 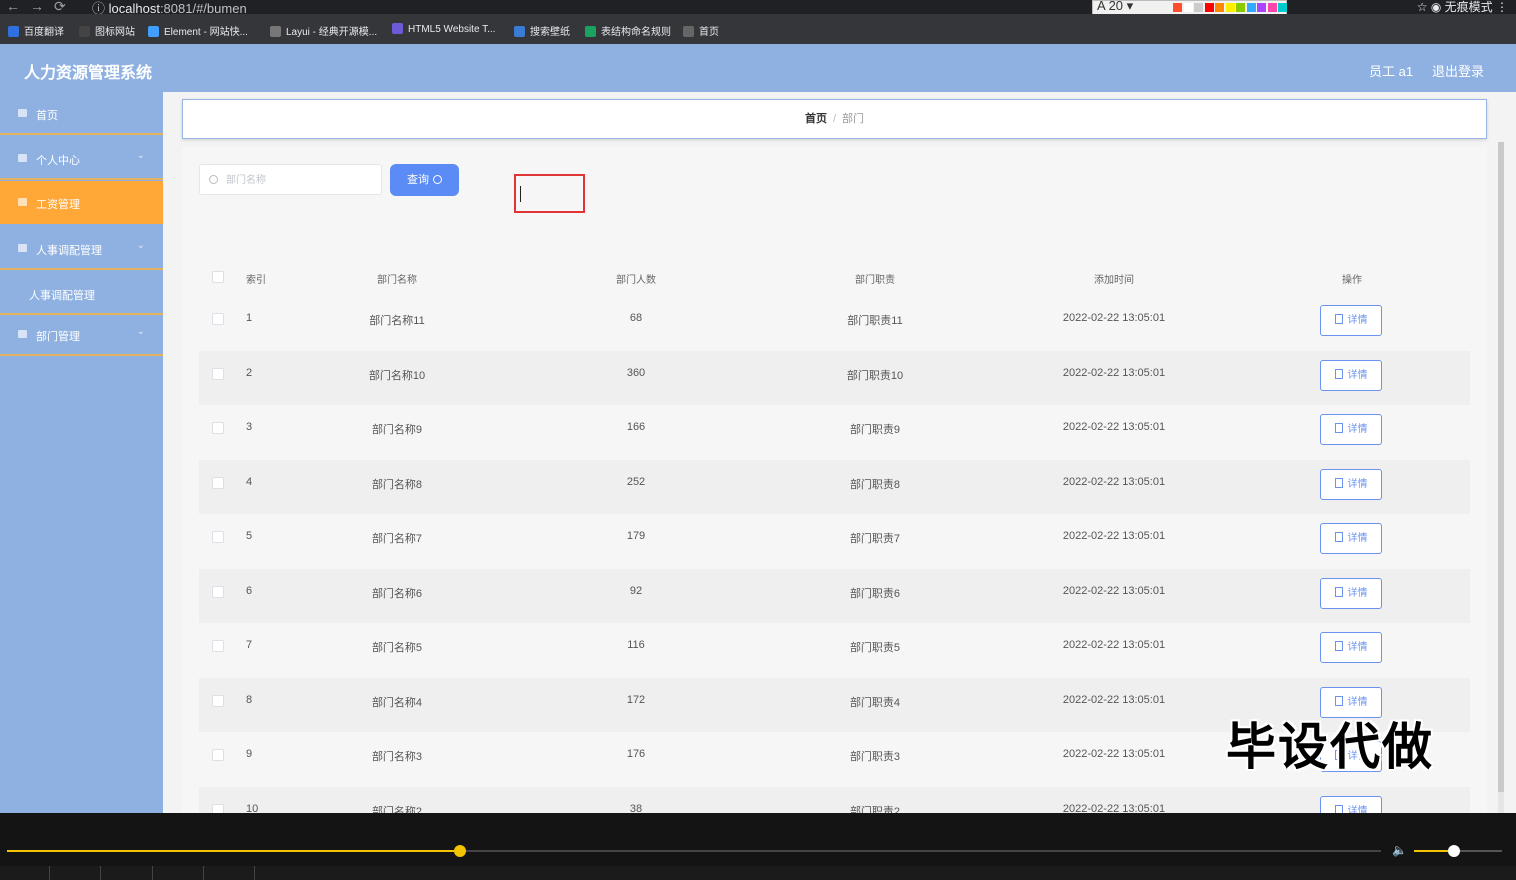 What do you see at coordinates (234, 851) in the screenshot?
I see `progress-fill` at bounding box center [234, 851].